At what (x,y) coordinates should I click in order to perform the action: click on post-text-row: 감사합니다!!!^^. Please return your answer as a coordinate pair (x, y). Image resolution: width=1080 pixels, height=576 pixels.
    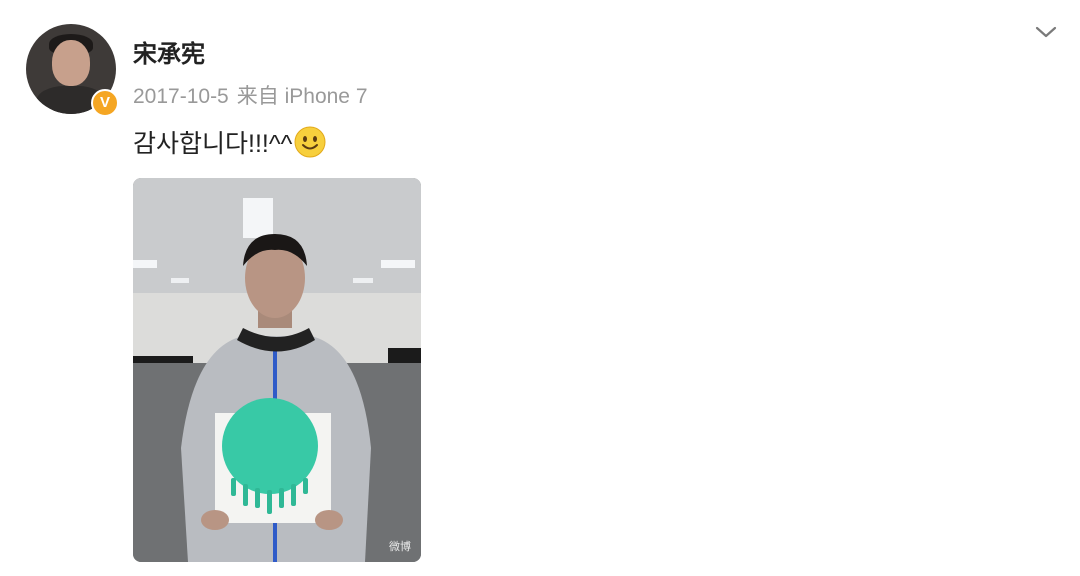
    Looking at the image, I should click on (229, 142).